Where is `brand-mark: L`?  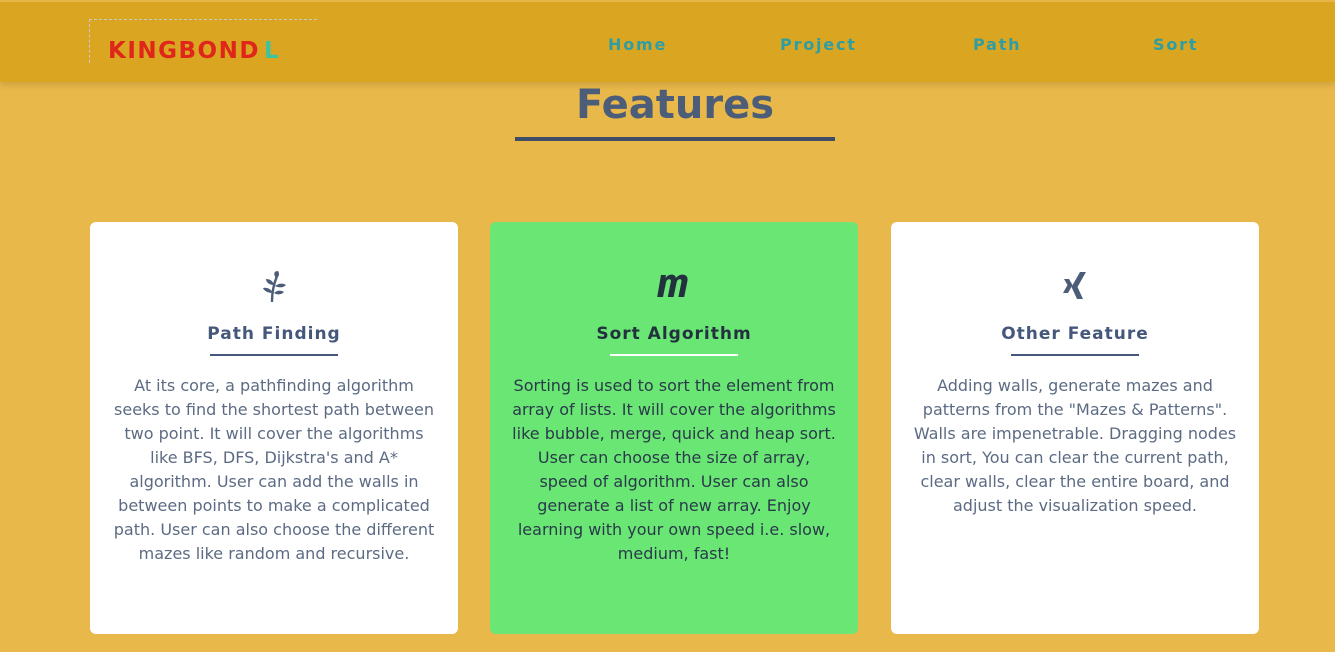
brand-mark: L is located at coordinates (272, 51).